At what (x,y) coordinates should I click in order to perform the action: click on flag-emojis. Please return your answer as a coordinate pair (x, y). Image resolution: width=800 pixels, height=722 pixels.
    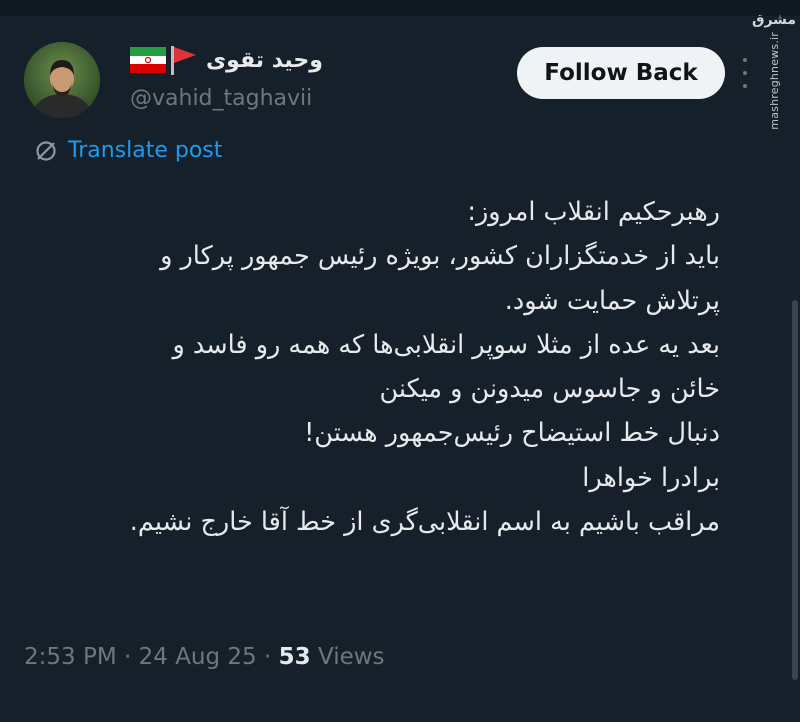
    Looking at the image, I should click on (164, 60).